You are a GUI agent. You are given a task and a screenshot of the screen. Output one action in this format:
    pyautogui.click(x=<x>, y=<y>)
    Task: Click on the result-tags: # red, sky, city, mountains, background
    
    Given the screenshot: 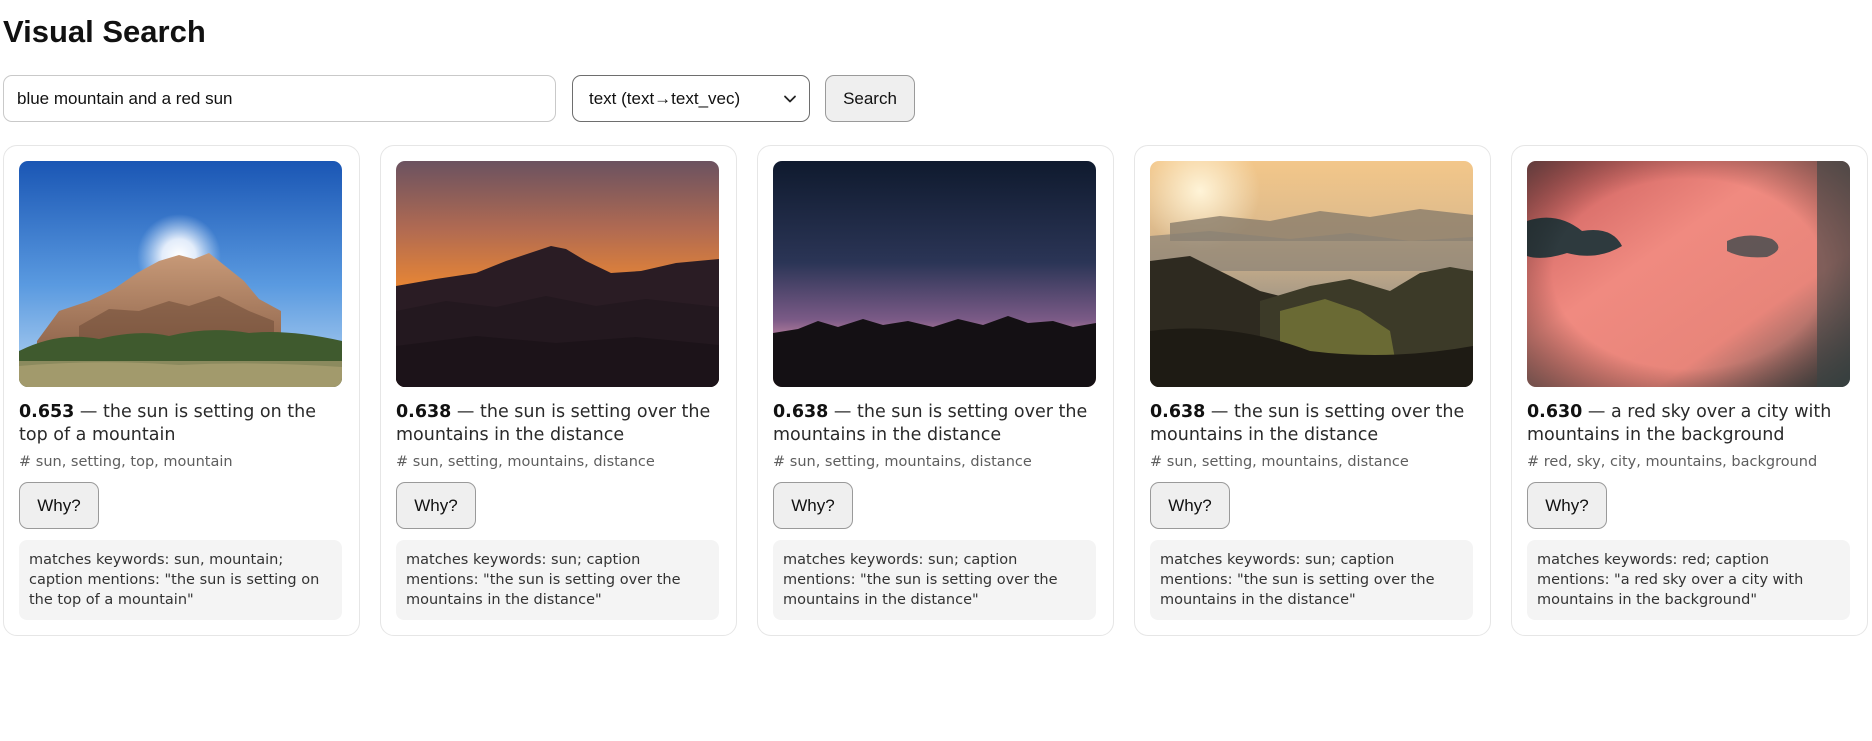 What is the action you would take?
    pyautogui.click(x=1672, y=462)
    